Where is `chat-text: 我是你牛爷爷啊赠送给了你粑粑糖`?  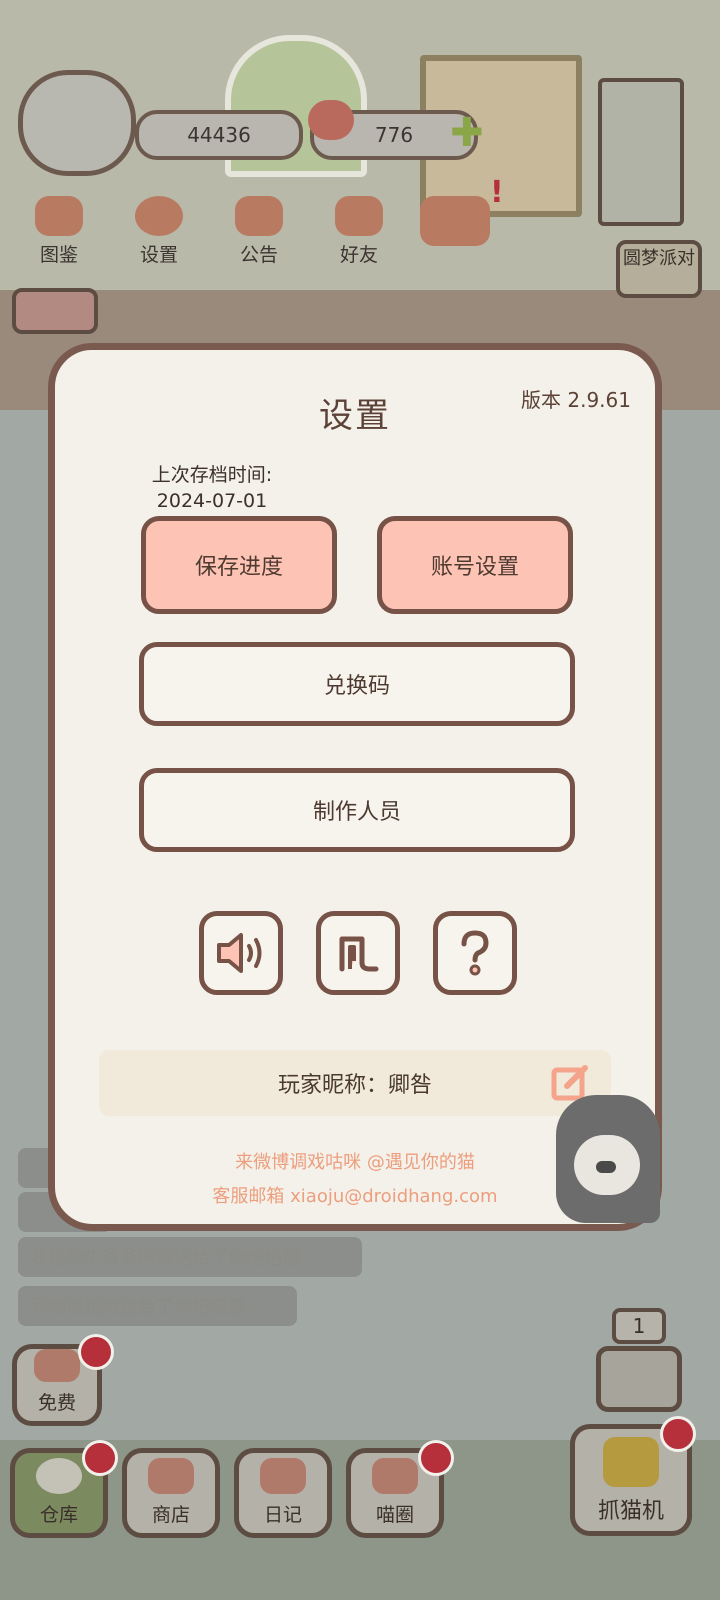
chat-text: 我是你牛爷爷啊赠送给了你粑粑糖 is located at coordinates (165, 1258).